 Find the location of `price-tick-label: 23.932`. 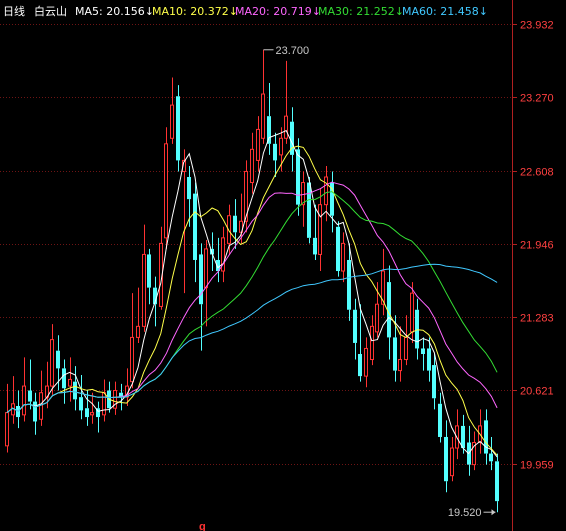

price-tick-label: 23.932 is located at coordinates (537, 26).